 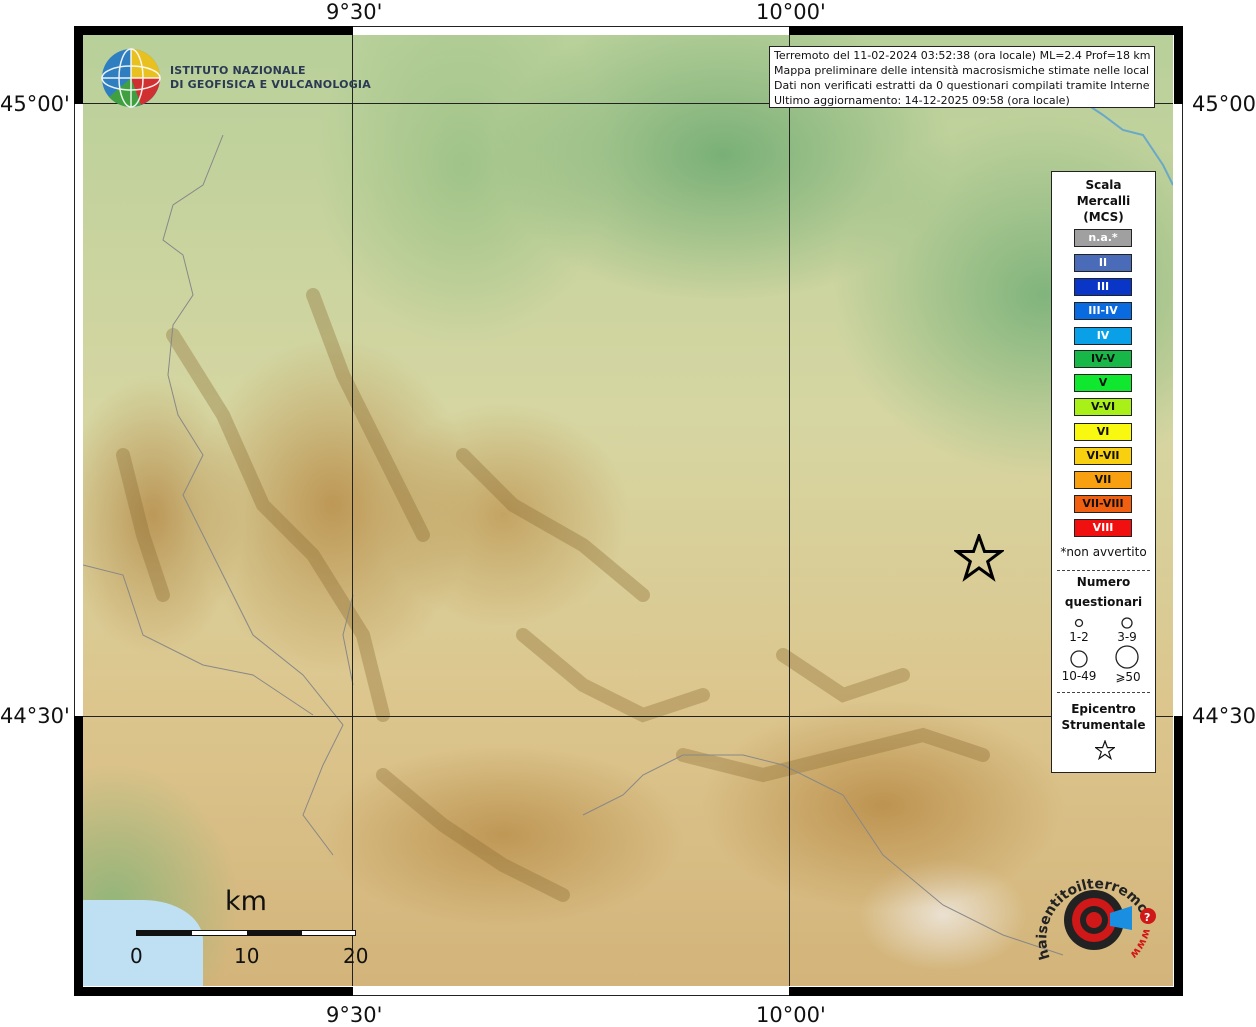 I want to click on hsi-logo-url: www, so click(x=1140, y=944).